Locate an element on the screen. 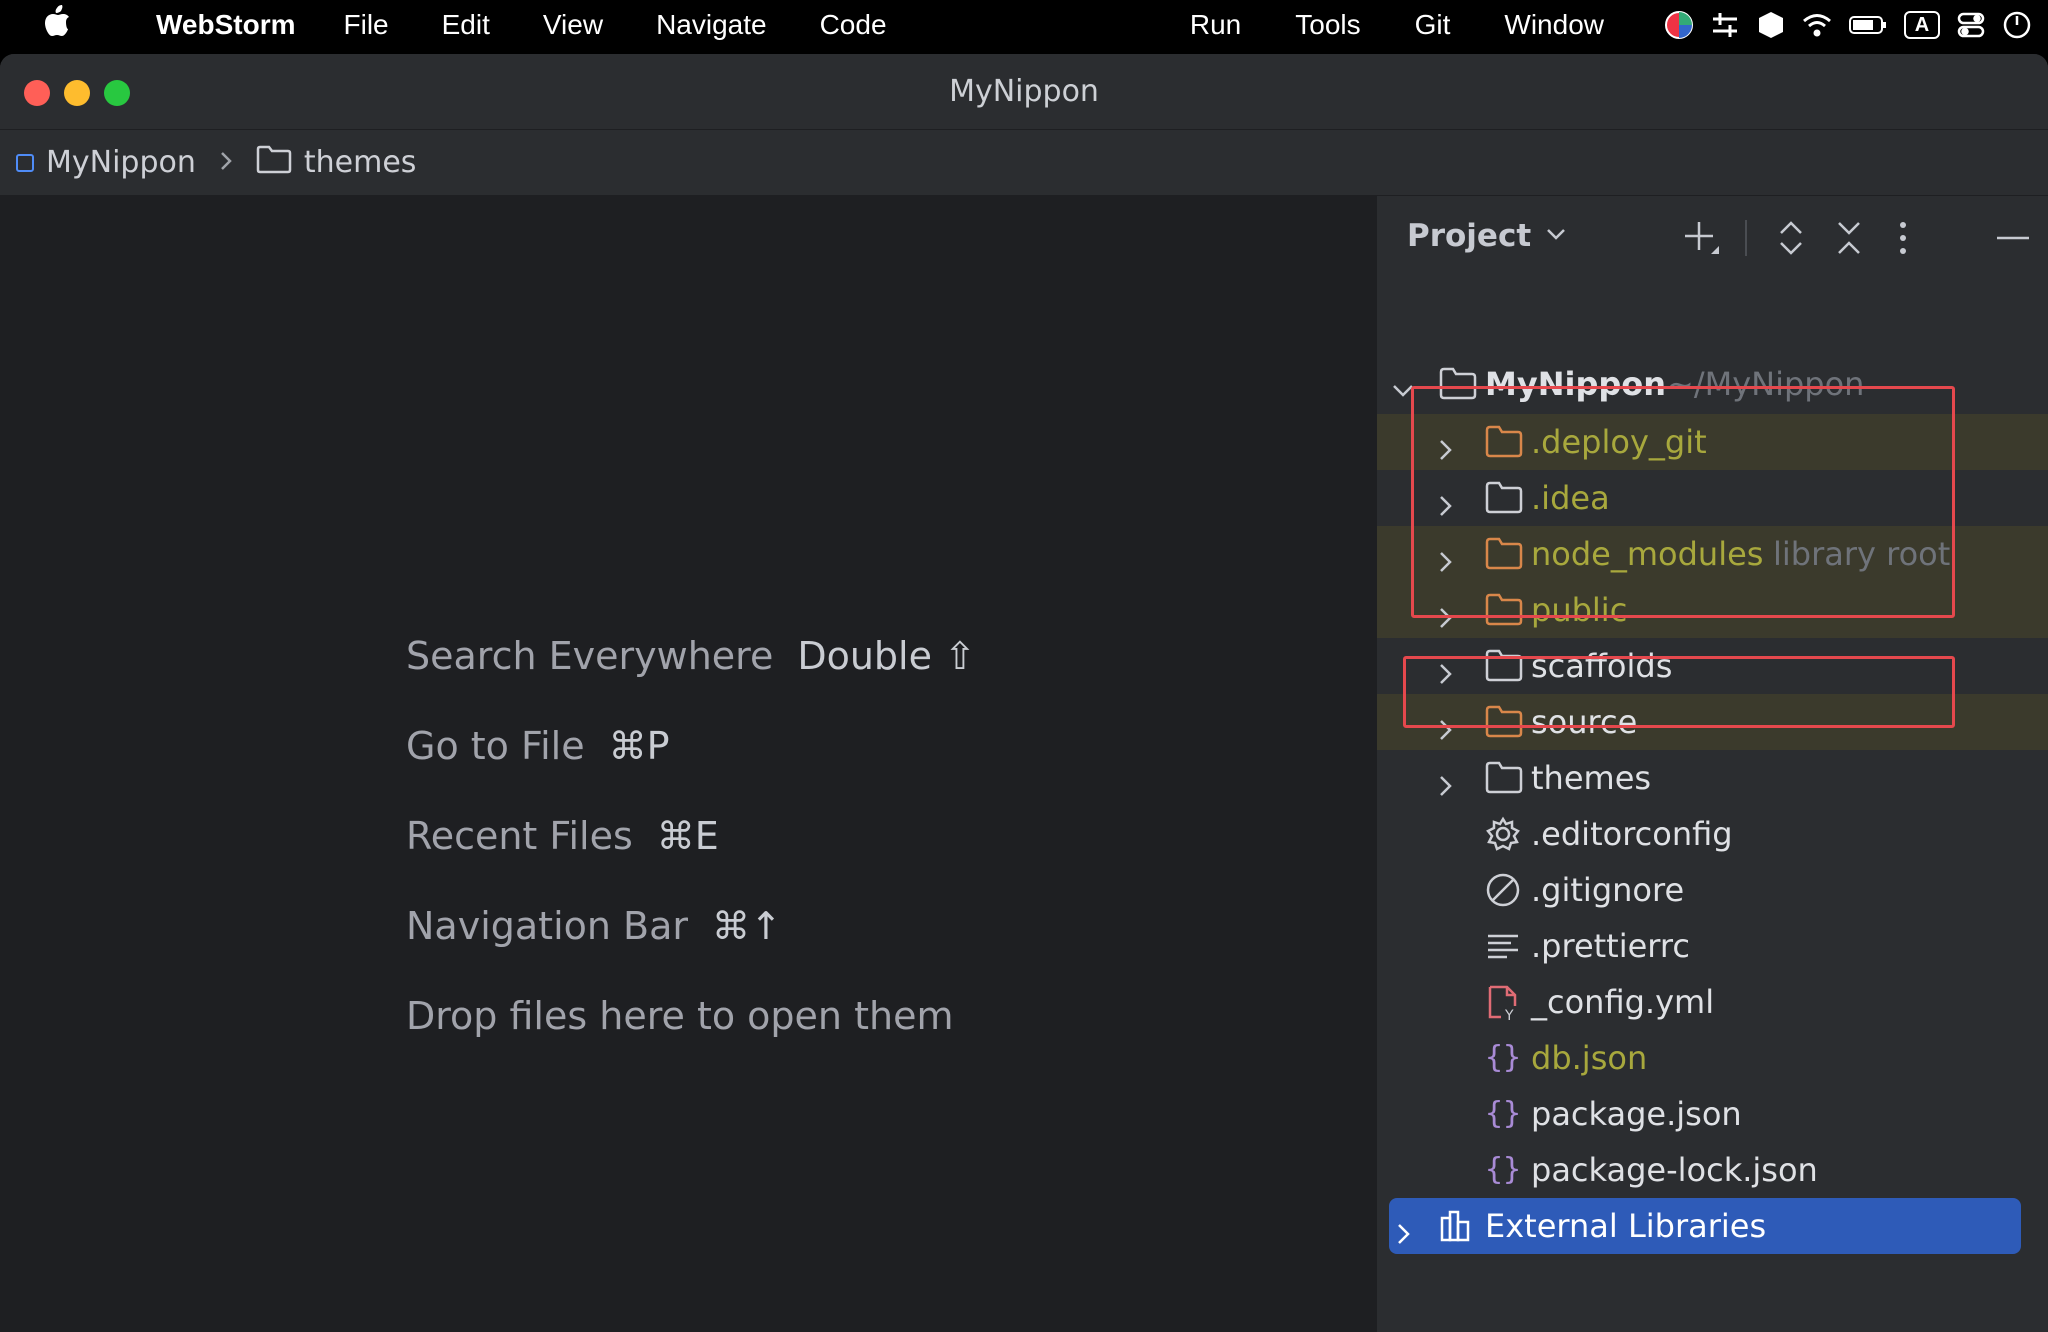  tree-item-prettierrc: .prettierrc is located at coordinates (1712, 946).